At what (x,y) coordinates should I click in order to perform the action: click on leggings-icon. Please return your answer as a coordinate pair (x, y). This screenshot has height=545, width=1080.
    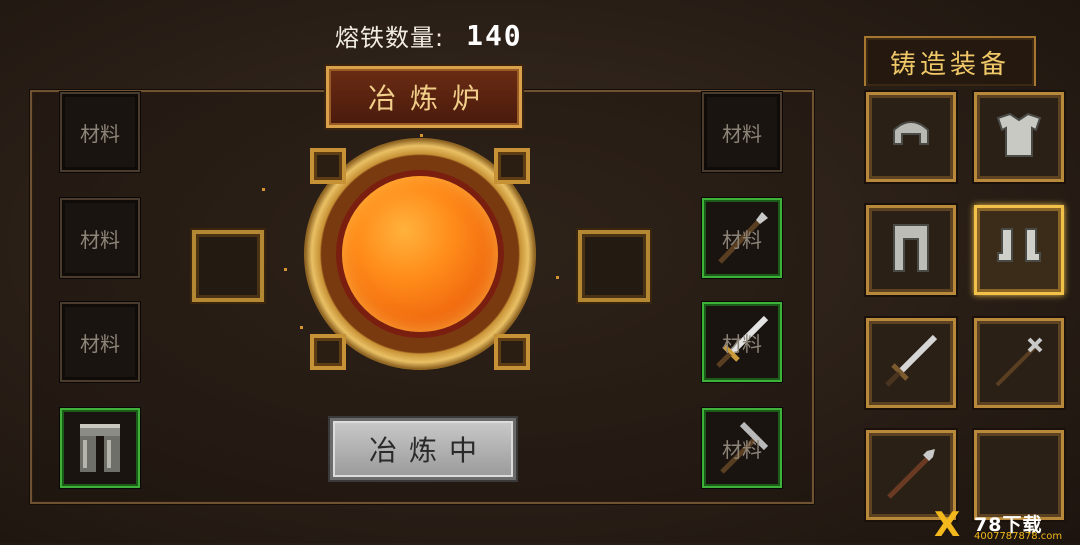
    Looking at the image, I should click on (911, 250).